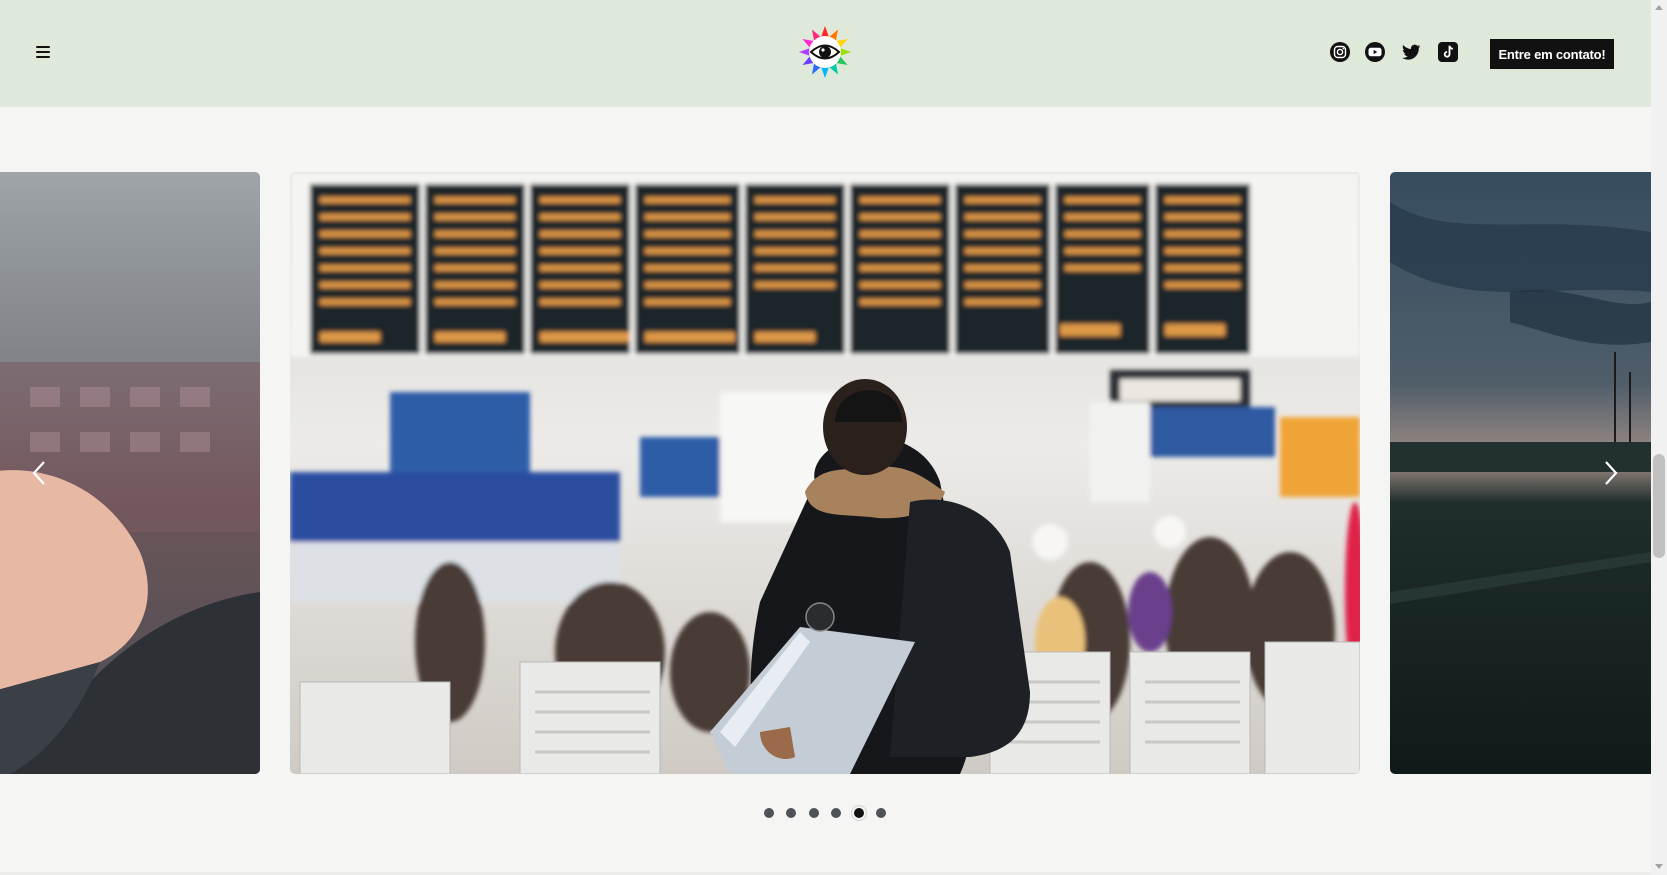 The width and height of the screenshot is (1667, 875). I want to click on hamburger-menu-icon, so click(43, 52).